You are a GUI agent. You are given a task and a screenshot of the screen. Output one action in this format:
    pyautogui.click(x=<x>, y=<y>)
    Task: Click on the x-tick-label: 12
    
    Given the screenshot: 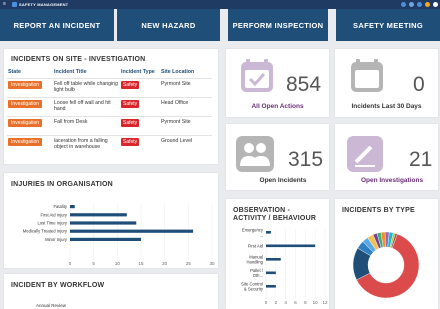 What is the action you would take?
    pyautogui.click(x=325, y=302)
    